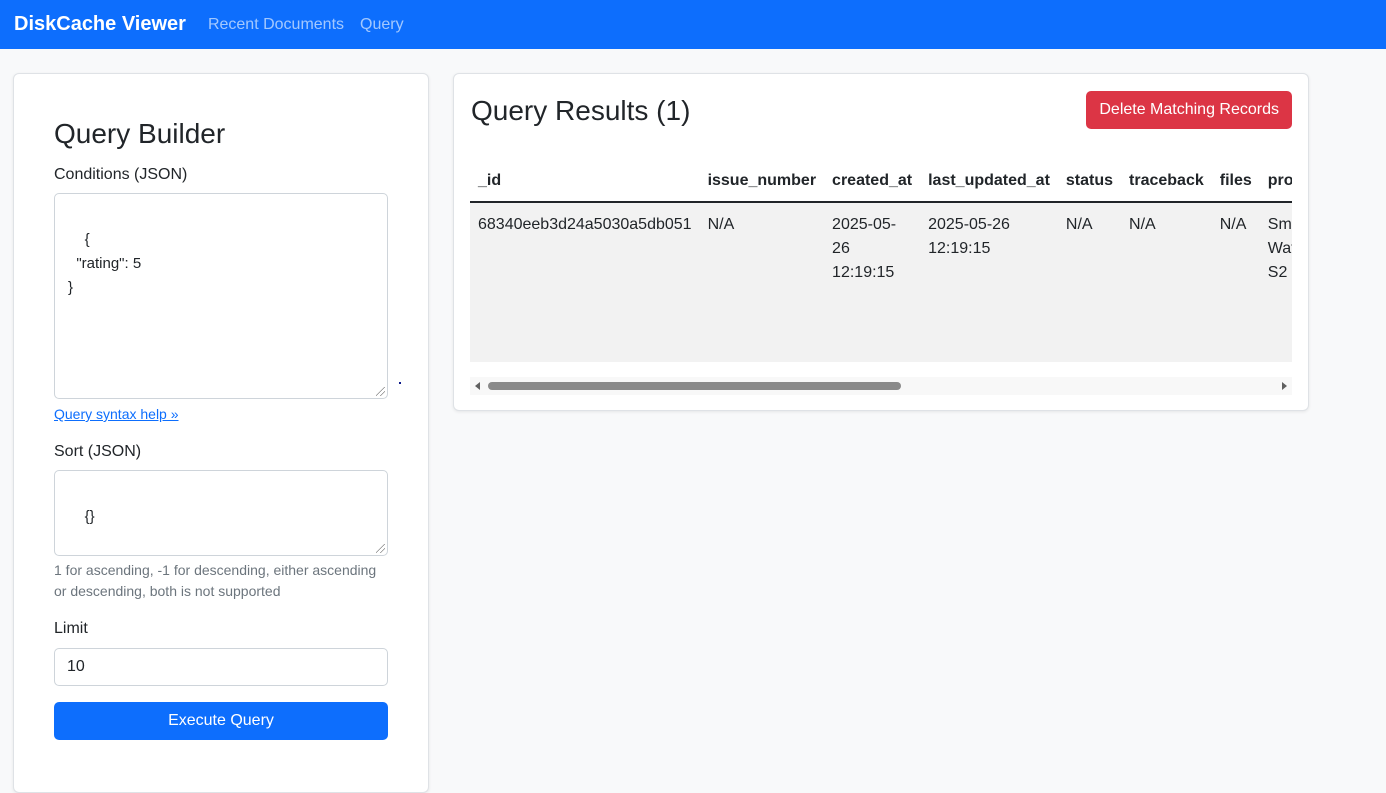  Describe the element at coordinates (762, 282) in the screenshot. I see `table-cell-issue-number: N/A` at that location.